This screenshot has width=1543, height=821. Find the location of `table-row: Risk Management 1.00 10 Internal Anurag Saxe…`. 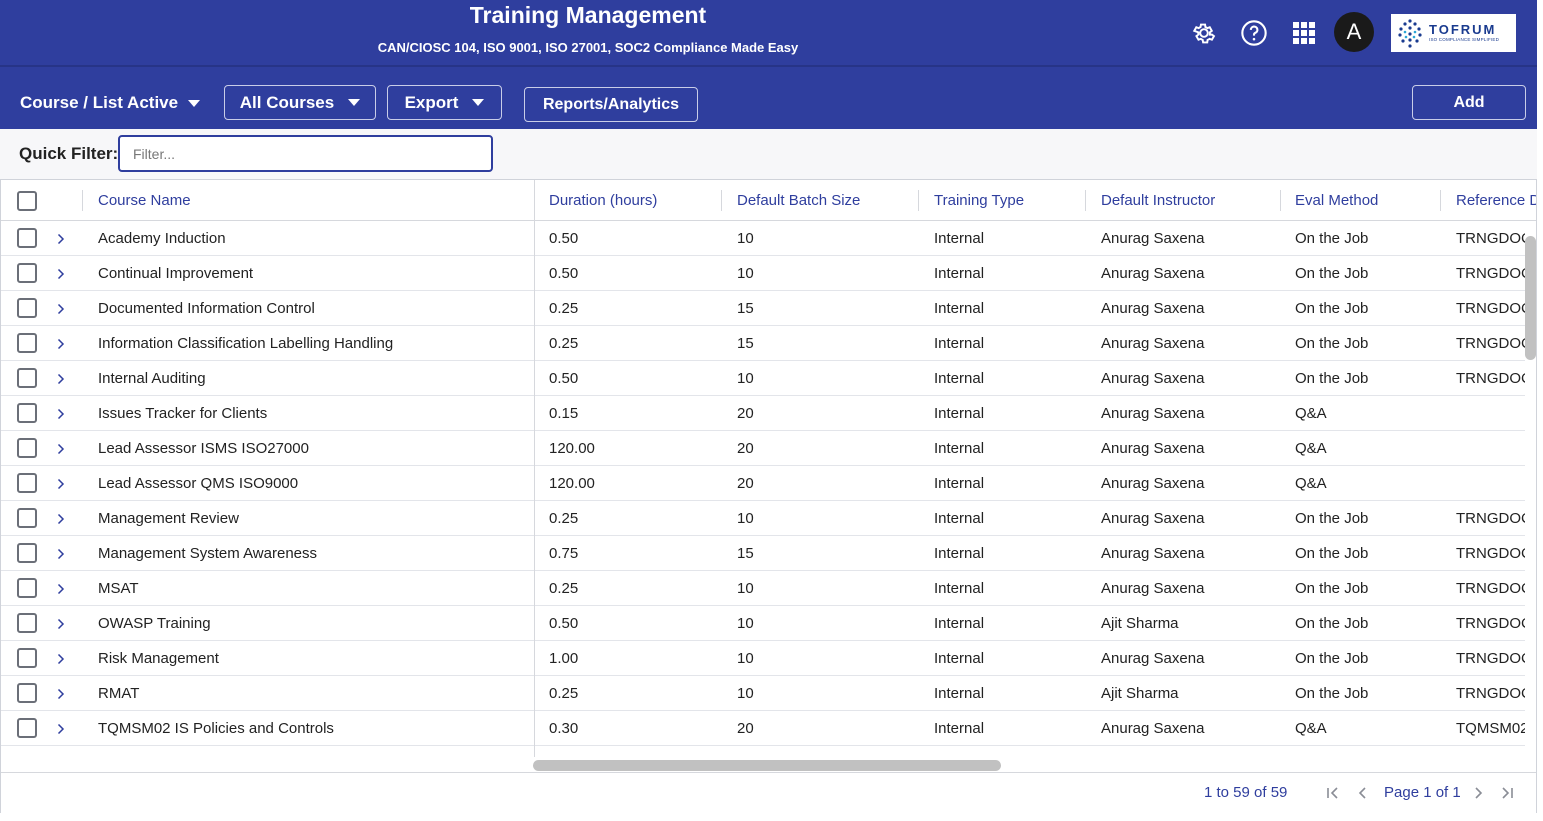

table-row: Risk Management 1.00 10 Internal Anurag Saxe… is located at coordinates (763, 658).